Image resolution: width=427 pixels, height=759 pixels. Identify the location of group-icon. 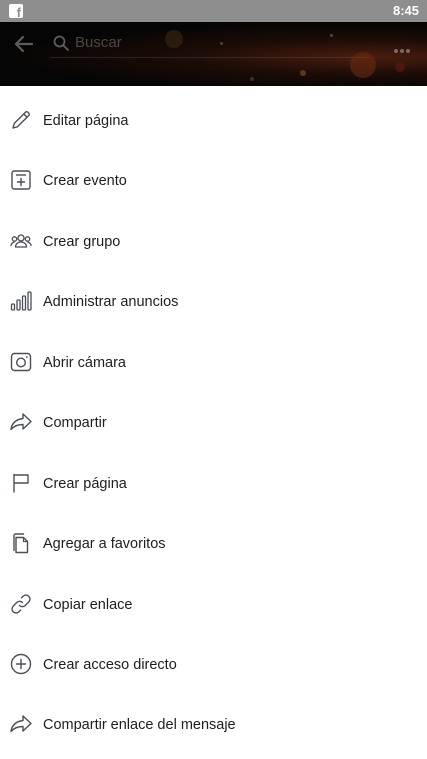
(21, 241).